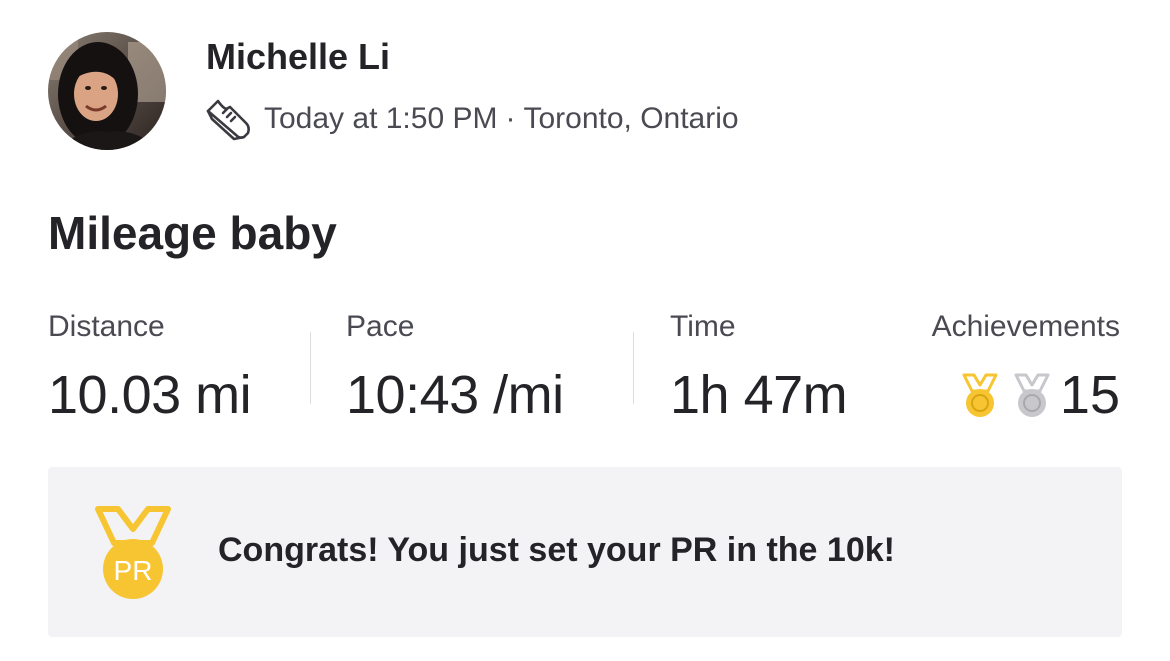 The height and width of the screenshot is (661, 1170). I want to click on athlete-avatar, so click(107, 91).